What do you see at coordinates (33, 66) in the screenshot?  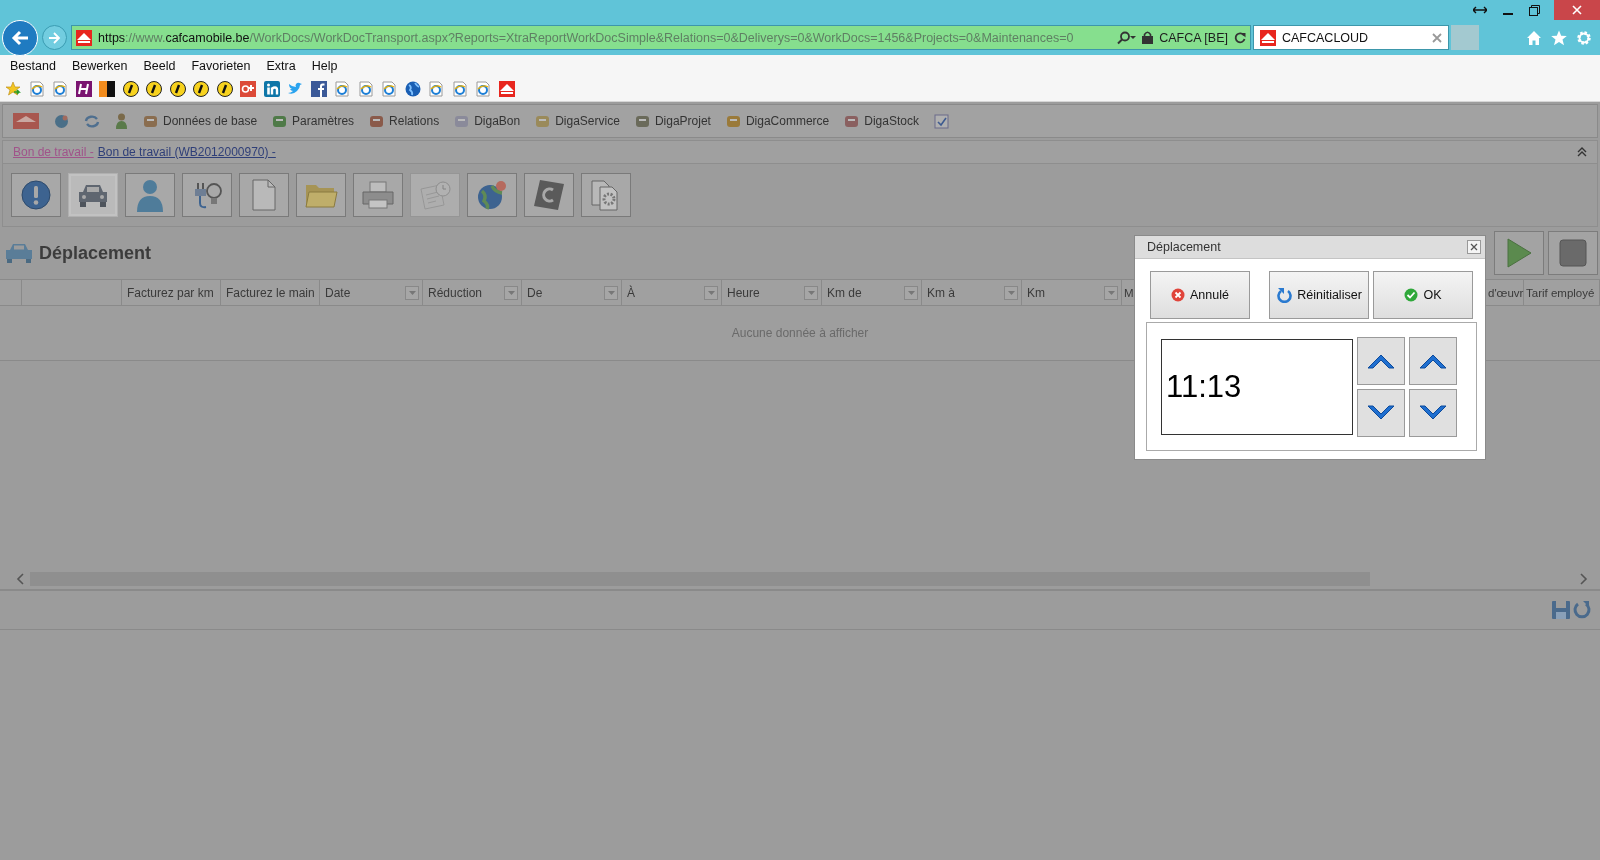 I see `menu-item: Bestand` at bounding box center [33, 66].